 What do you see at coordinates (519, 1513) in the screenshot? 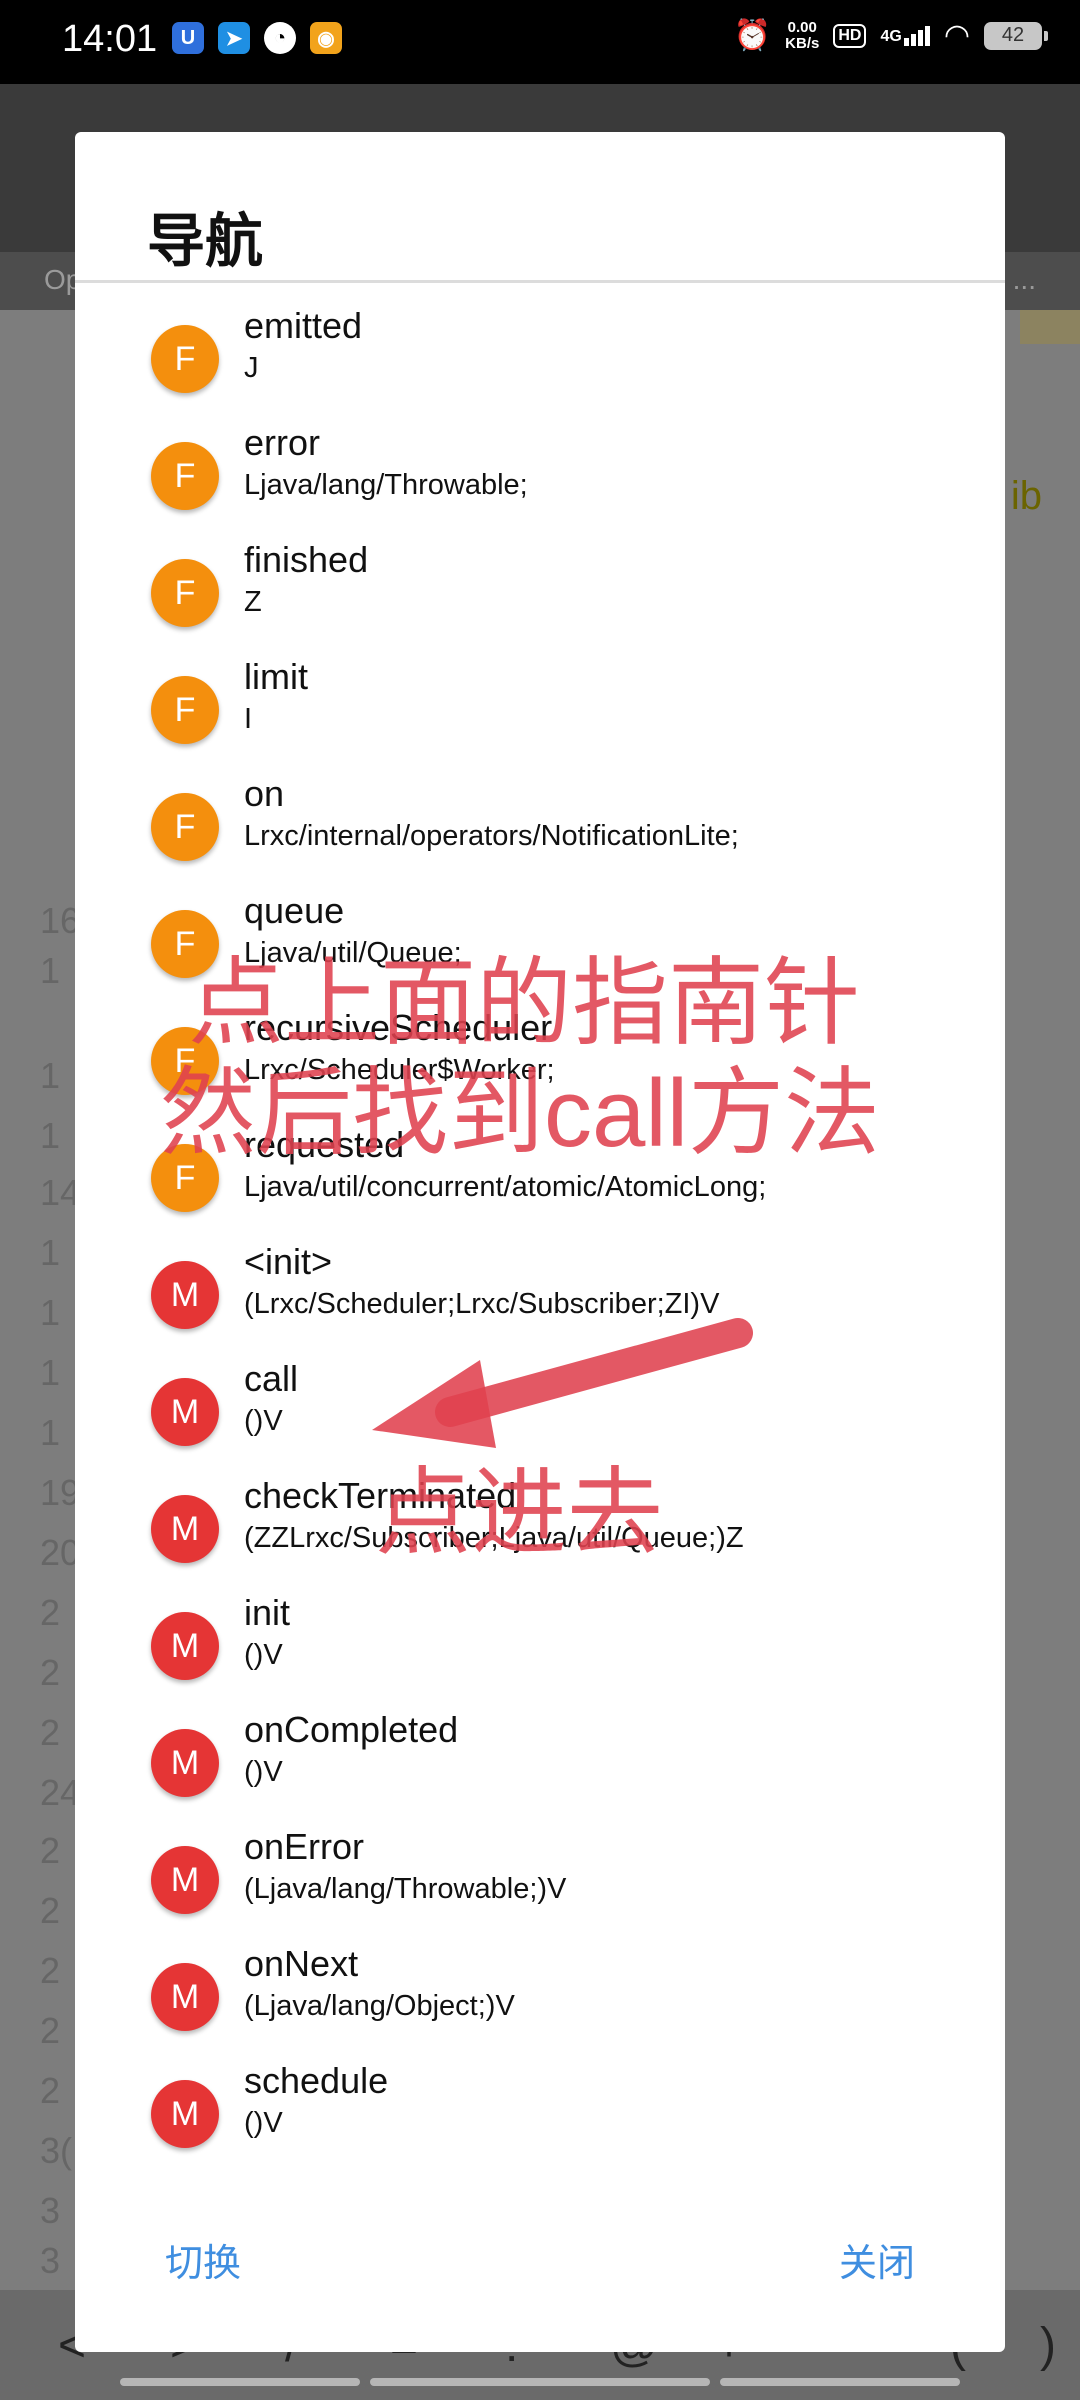
I see `annotation-line-3: 点进去` at bounding box center [519, 1513].